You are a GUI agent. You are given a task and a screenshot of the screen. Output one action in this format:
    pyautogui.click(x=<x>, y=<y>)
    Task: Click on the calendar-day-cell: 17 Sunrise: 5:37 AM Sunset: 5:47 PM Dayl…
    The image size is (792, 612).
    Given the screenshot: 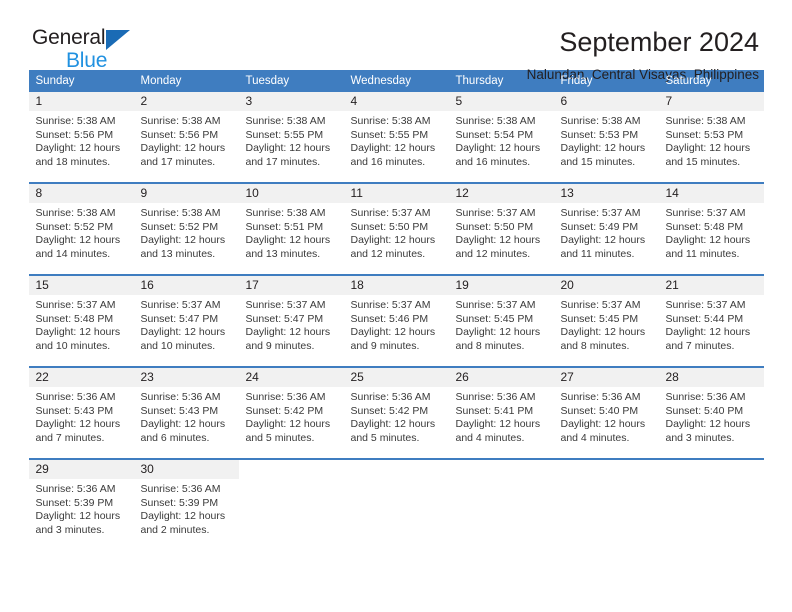 What is the action you would take?
    pyautogui.click(x=291, y=320)
    